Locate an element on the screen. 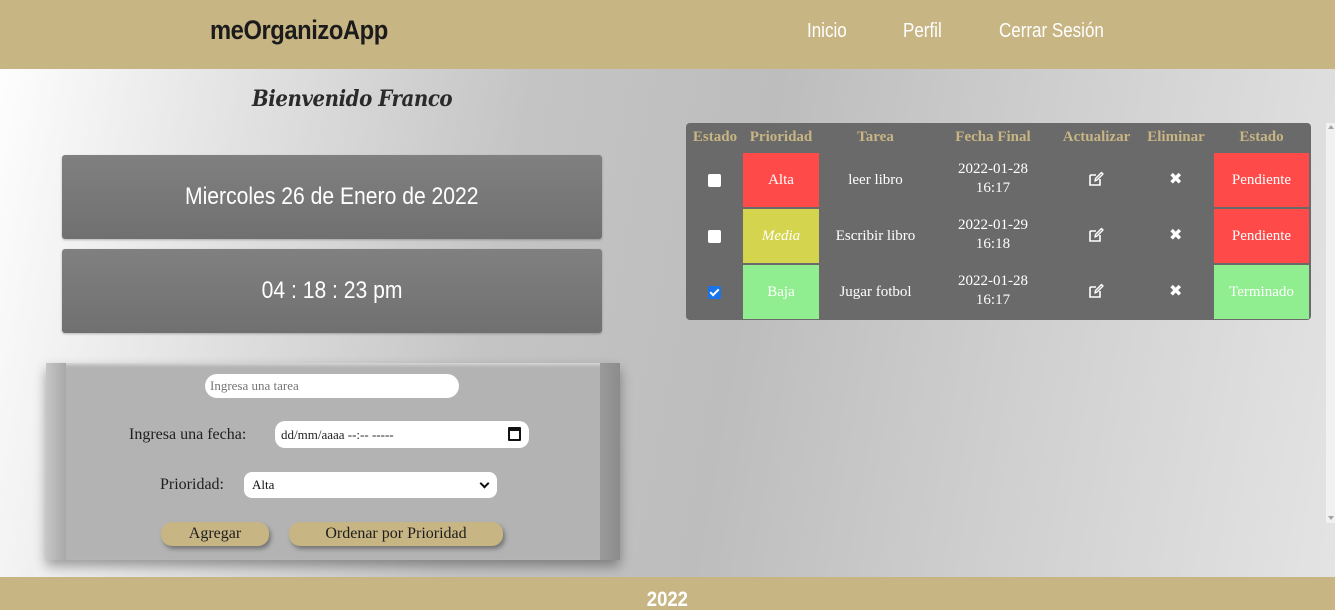 This screenshot has height=610, width=1335. calendar-icon is located at coordinates (514, 434).